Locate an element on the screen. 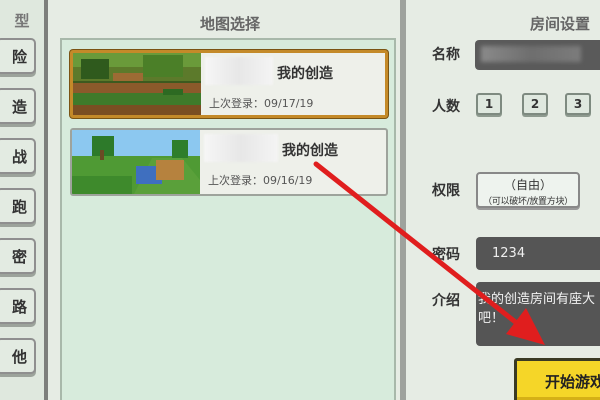 This screenshot has width=600, height=400. category-adventure-button: 险 is located at coordinates (18, 56).